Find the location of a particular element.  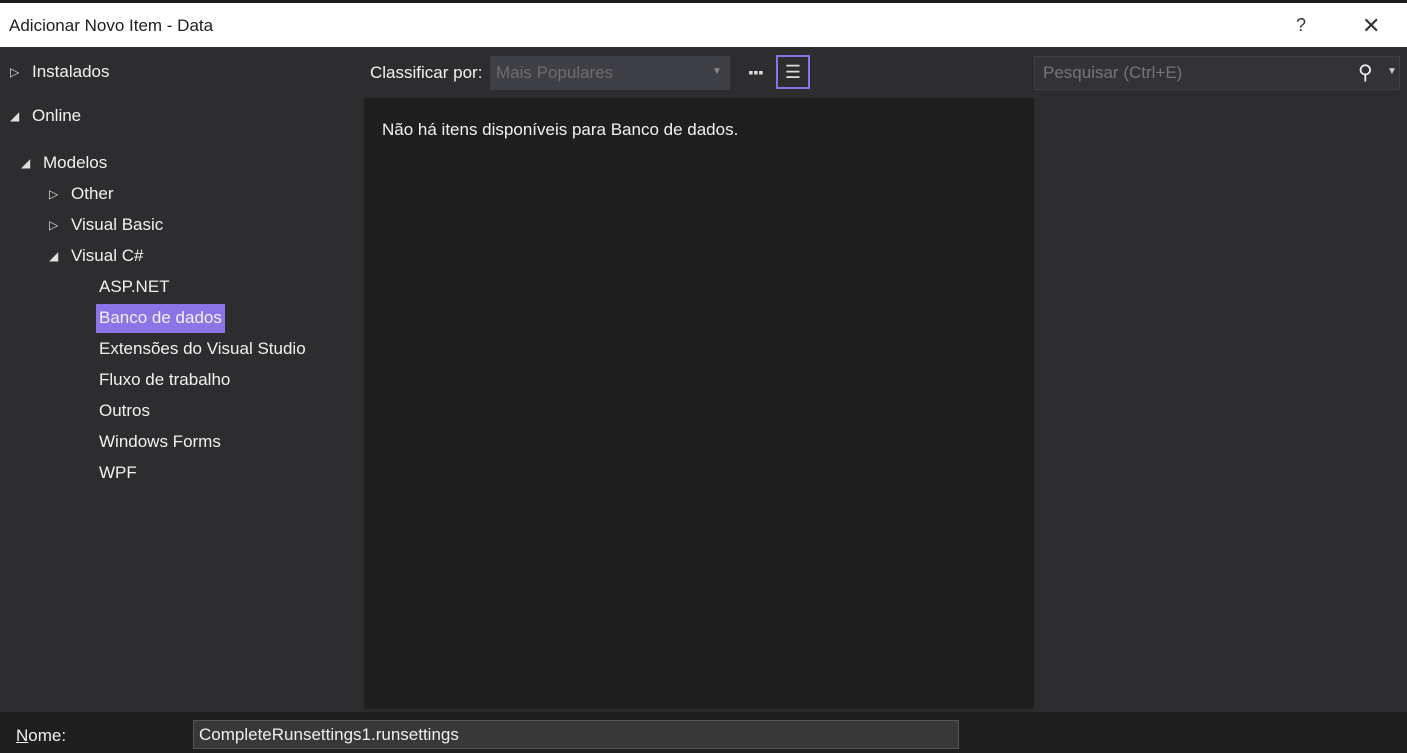

tree-item-aspnet: ASP.NET is located at coordinates (134, 287).